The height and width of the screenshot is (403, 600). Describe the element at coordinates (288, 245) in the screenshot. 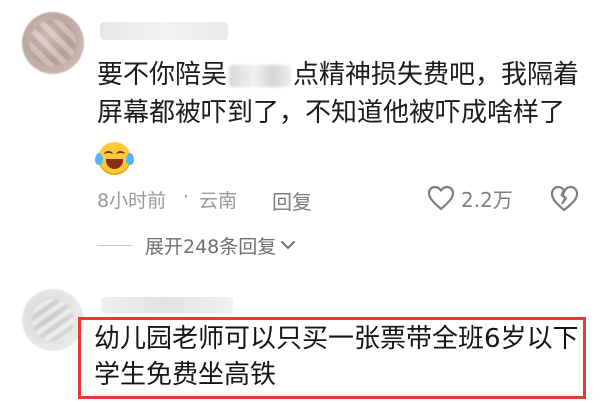

I see `chevron-down-icon` at that location.